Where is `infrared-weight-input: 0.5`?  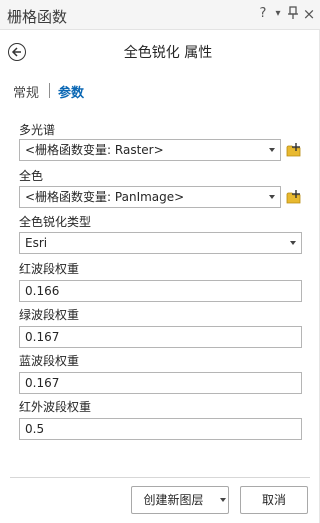 infrared-weight-input: 0.5 is located at coordinates (160, 429).